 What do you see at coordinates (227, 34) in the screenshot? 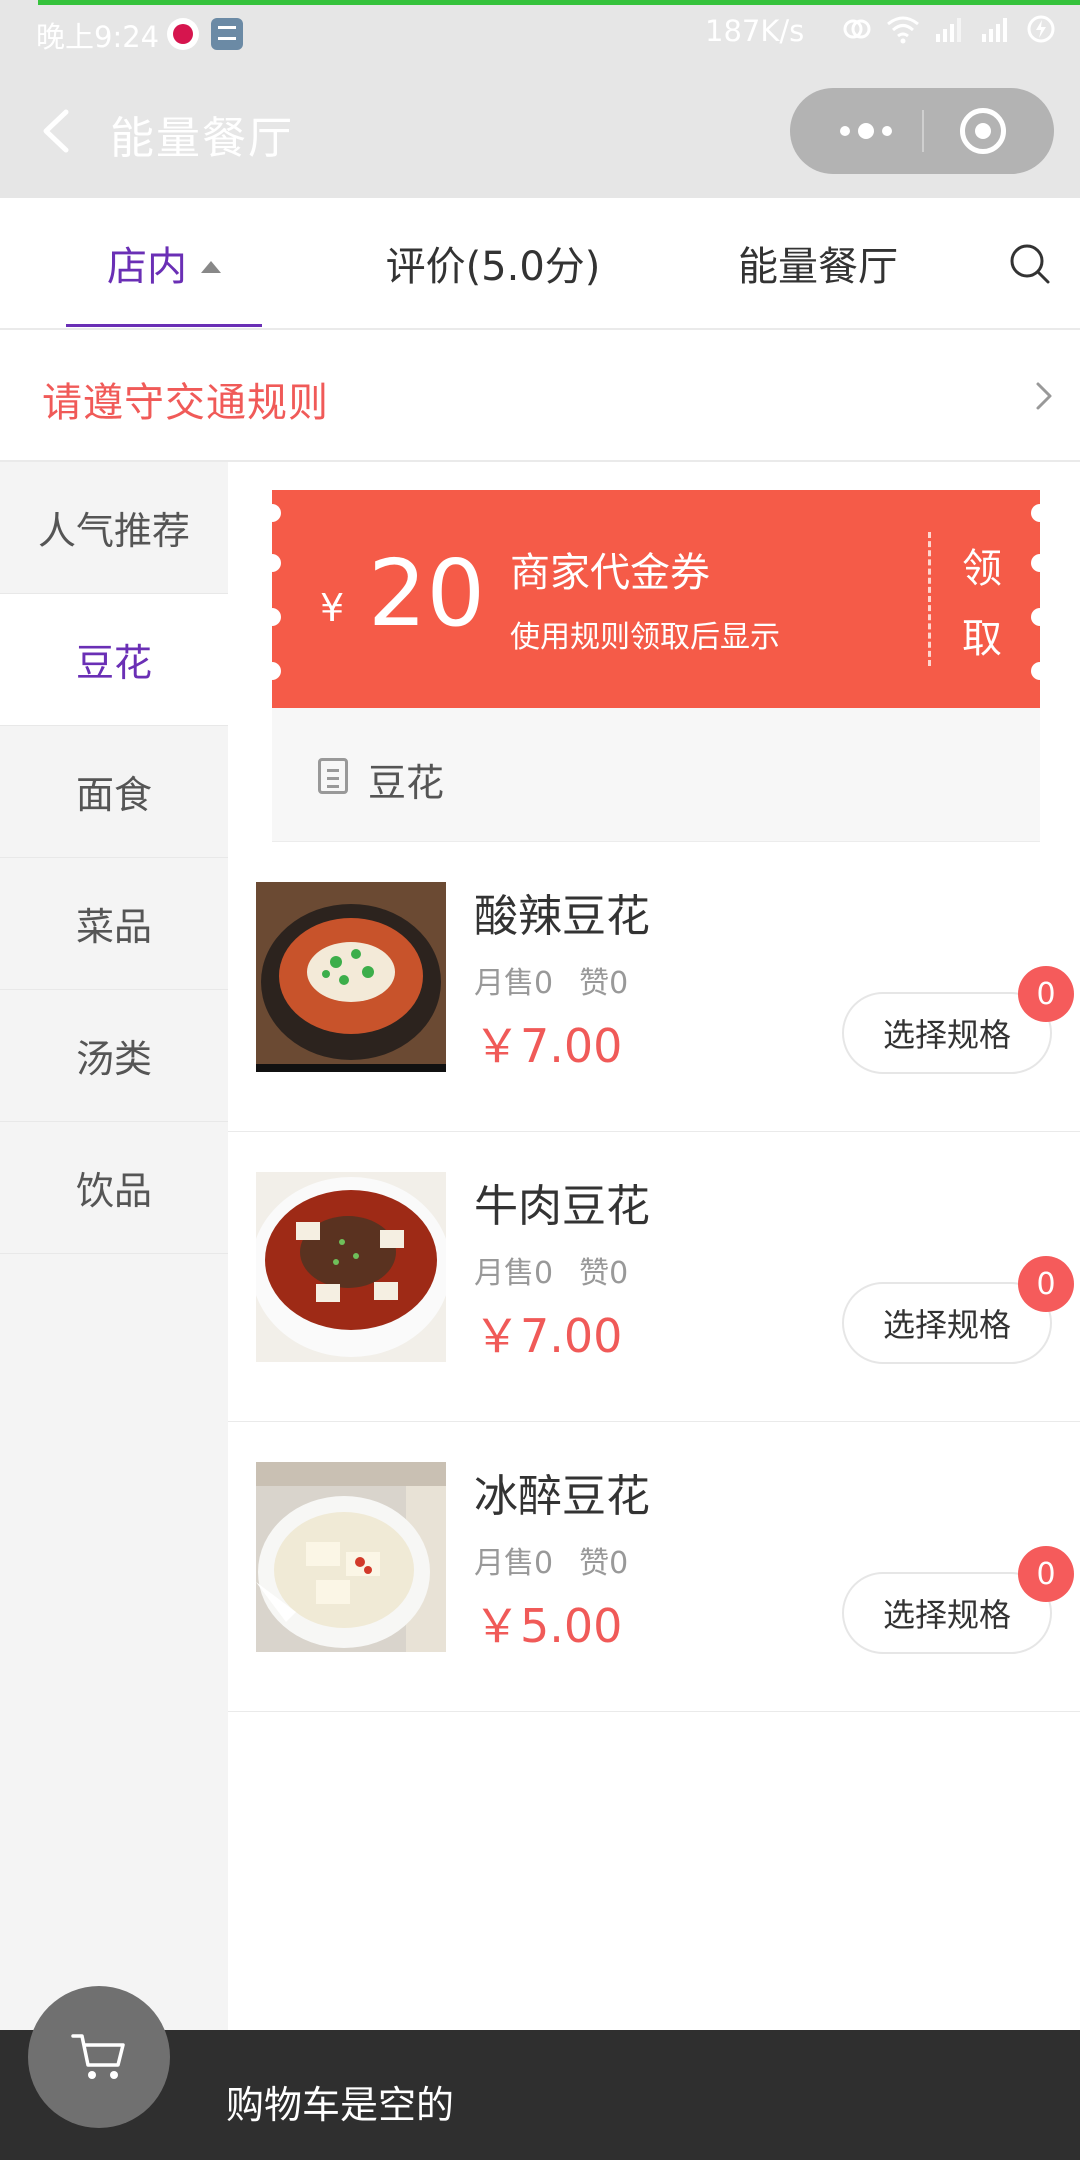
I see `message-notification-icon` at bounding box center [227, 34].